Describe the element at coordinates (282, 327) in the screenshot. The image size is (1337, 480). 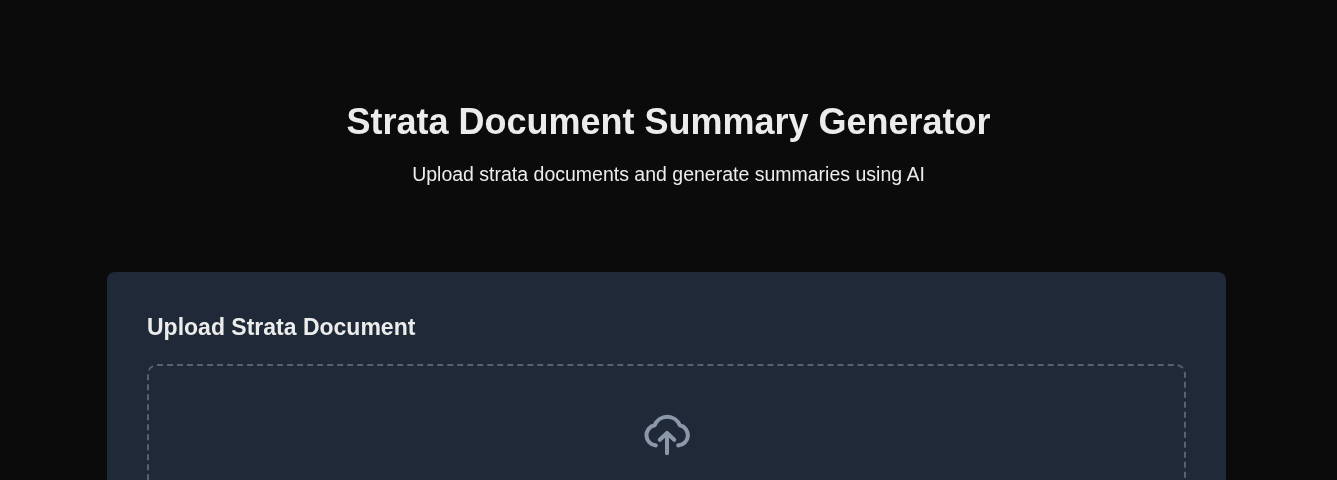
I see `card-title: Upload Strata Document` at that location.